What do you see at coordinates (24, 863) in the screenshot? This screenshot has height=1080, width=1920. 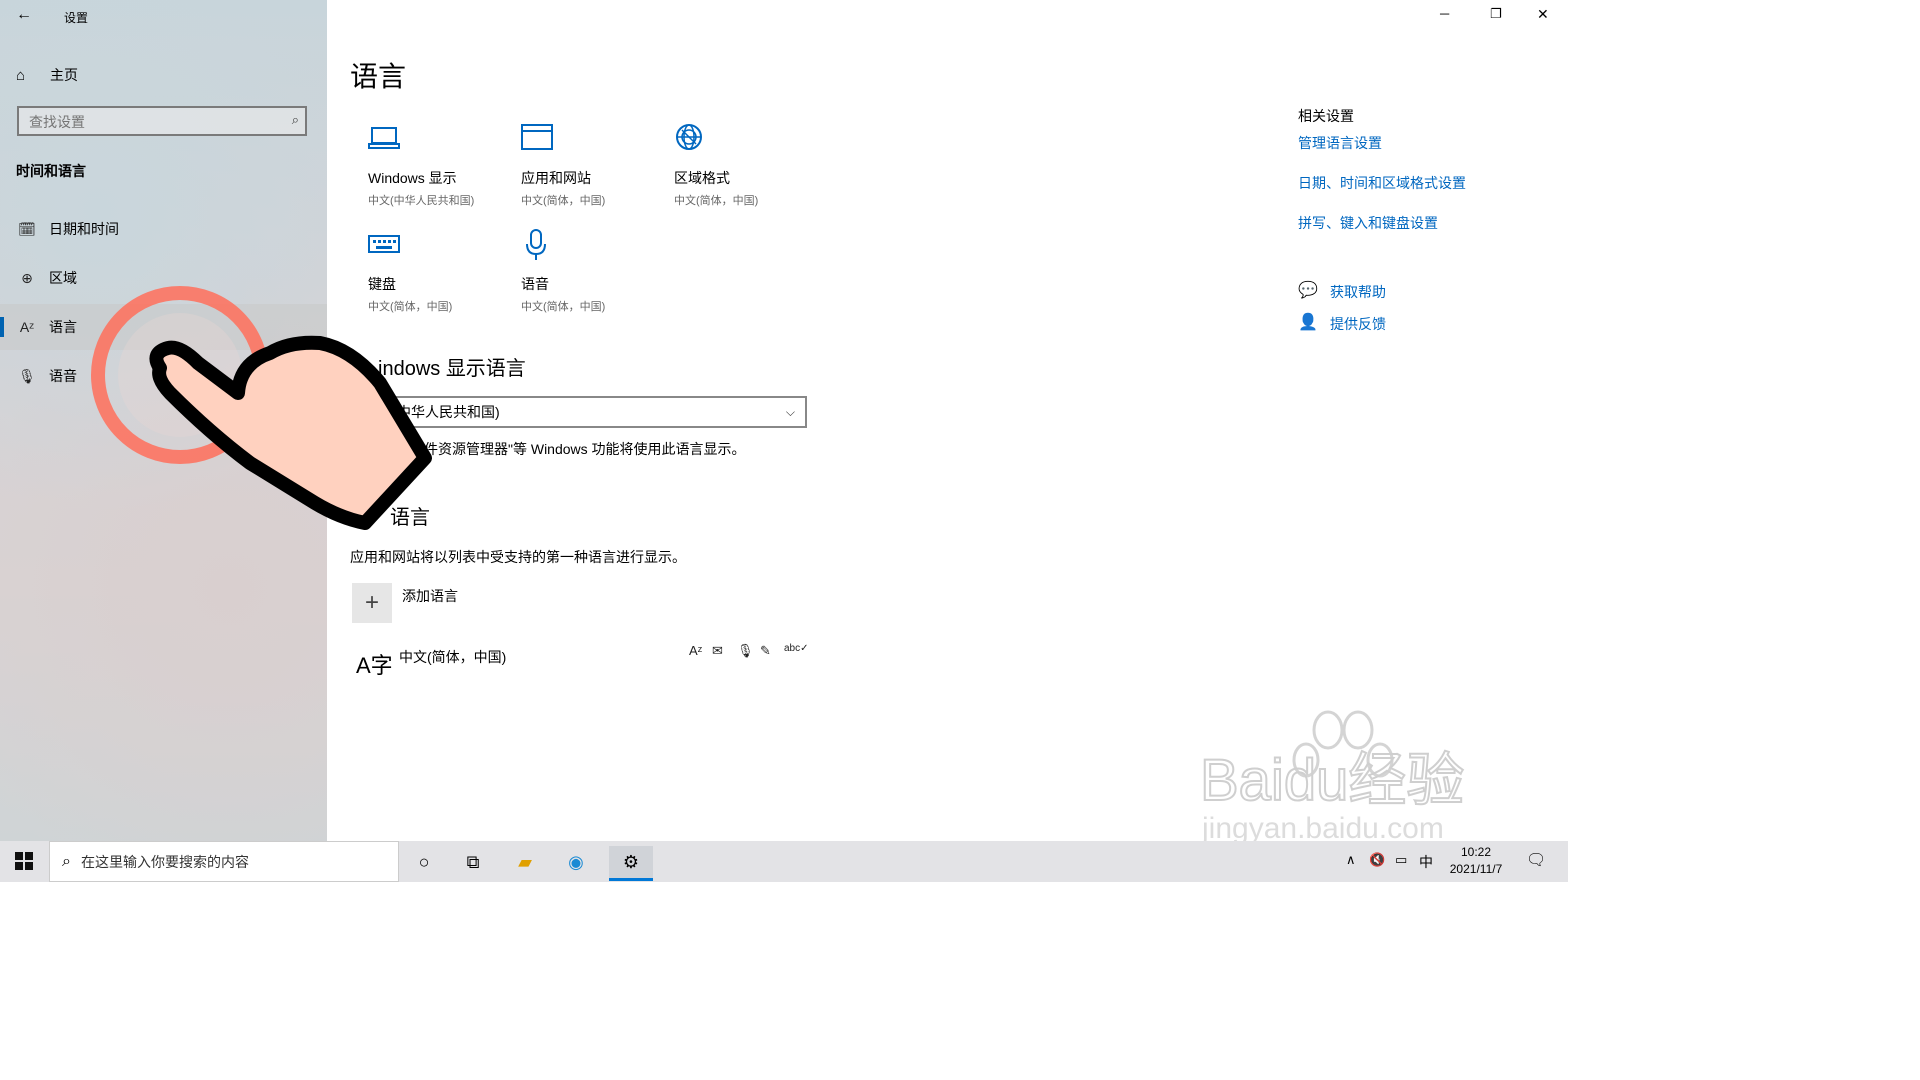 I see `windows-start-icon` at bounding box center [24, 863].